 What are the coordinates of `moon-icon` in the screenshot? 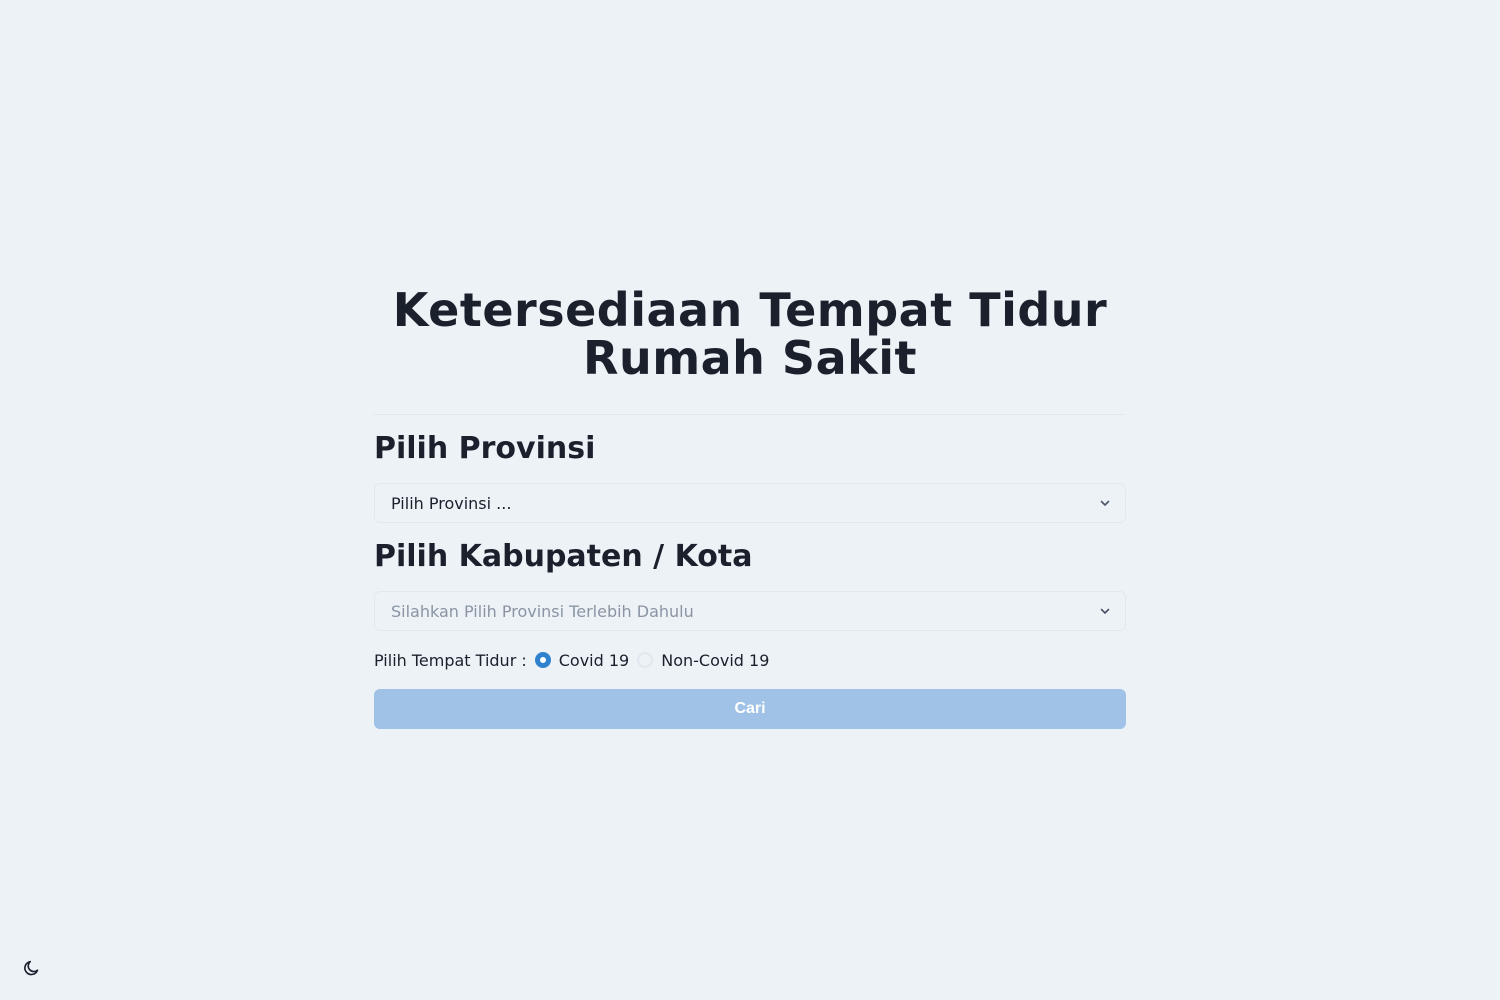 It's located at (31, 968).